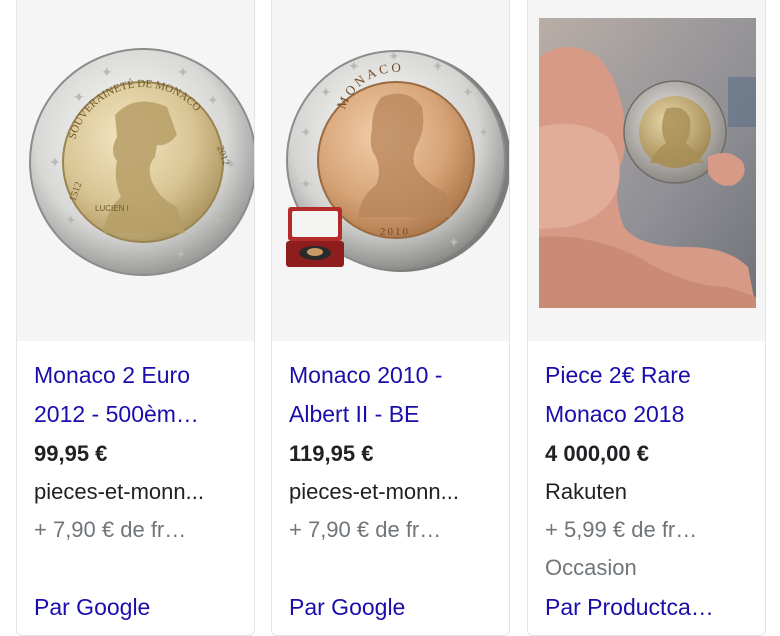 This screenshot has height=636, width=780. I want to click on coin-2-year: 2010, so click(395, 232).